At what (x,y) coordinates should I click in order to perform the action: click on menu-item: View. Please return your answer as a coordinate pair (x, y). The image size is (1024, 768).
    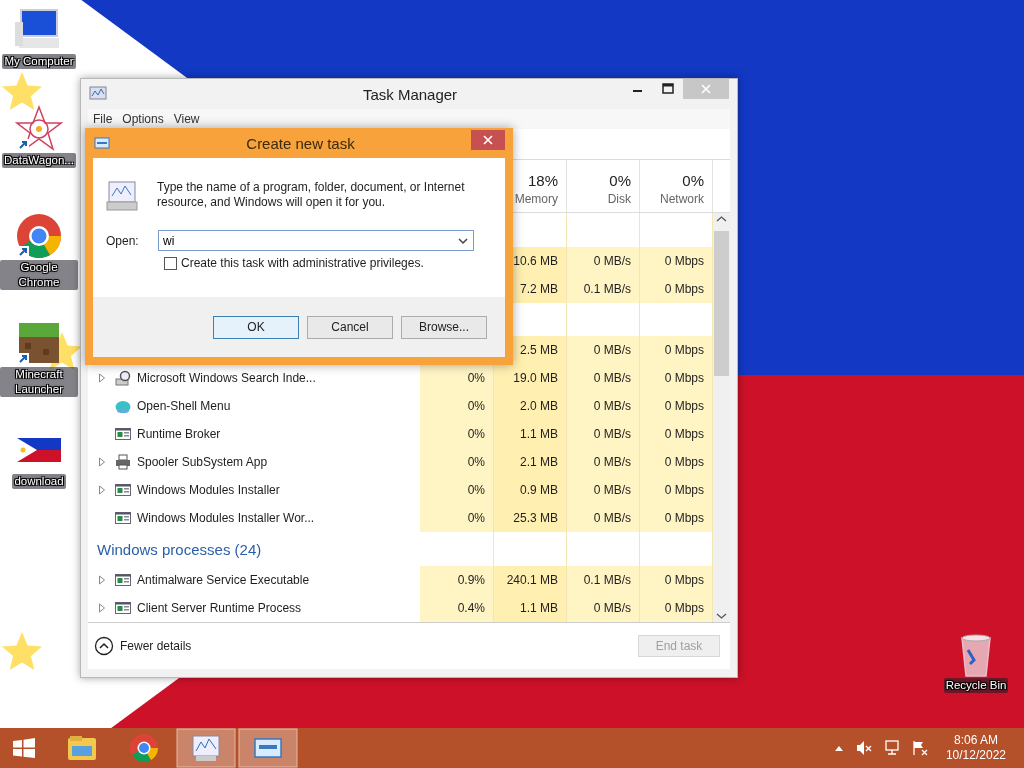
    Looking at the image, I should click on (186, 119).